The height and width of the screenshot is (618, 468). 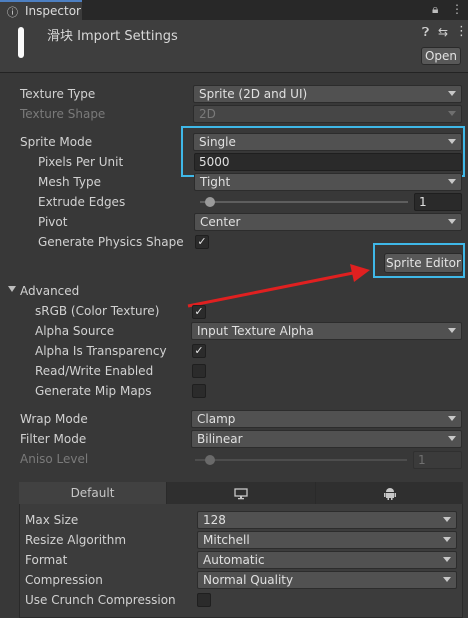 What do you see at coordinates (327, 94) in the screenshot?
I see `texture-type-dropdown: Sprite (2D and UI)` at bounding box center [327, 94].